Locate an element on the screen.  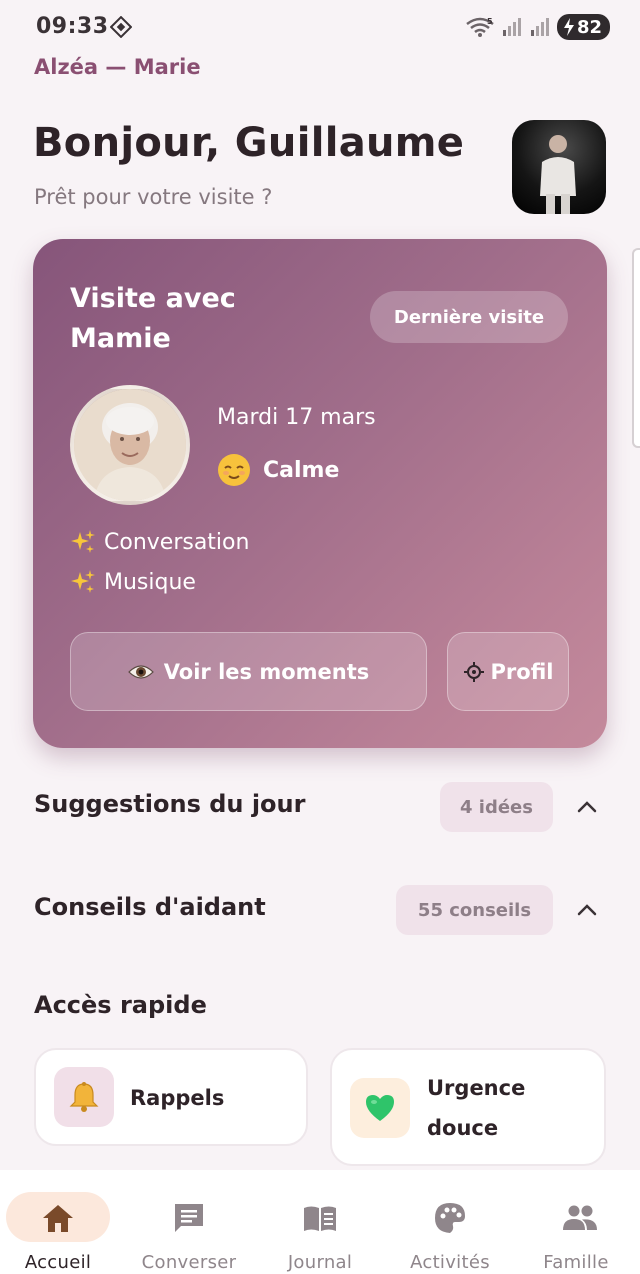
wifi-icon: 5 is located at coordinates (480, 27).